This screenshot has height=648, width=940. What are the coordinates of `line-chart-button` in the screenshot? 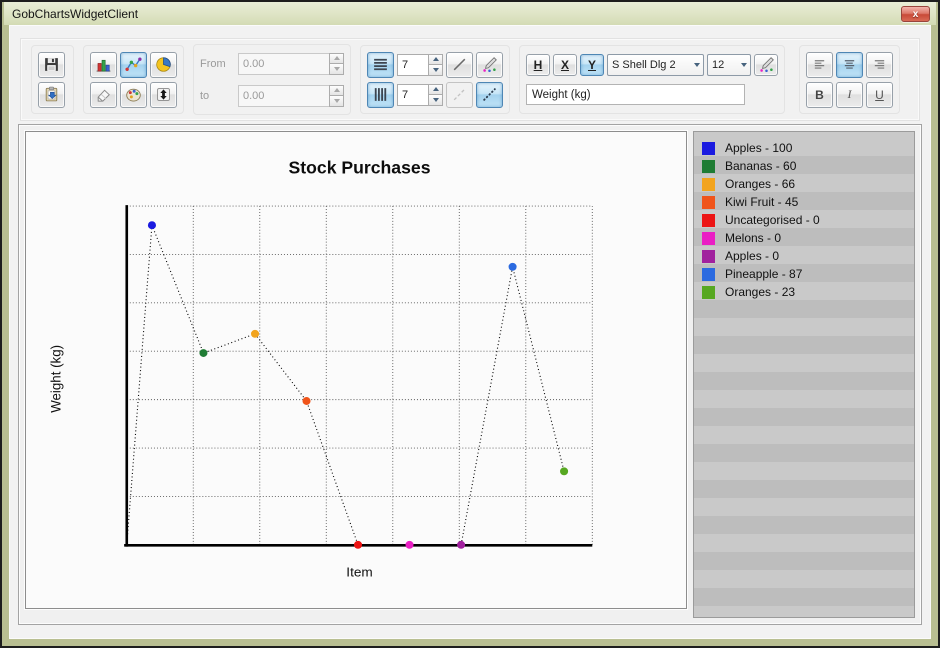 It's located at (133, 64).